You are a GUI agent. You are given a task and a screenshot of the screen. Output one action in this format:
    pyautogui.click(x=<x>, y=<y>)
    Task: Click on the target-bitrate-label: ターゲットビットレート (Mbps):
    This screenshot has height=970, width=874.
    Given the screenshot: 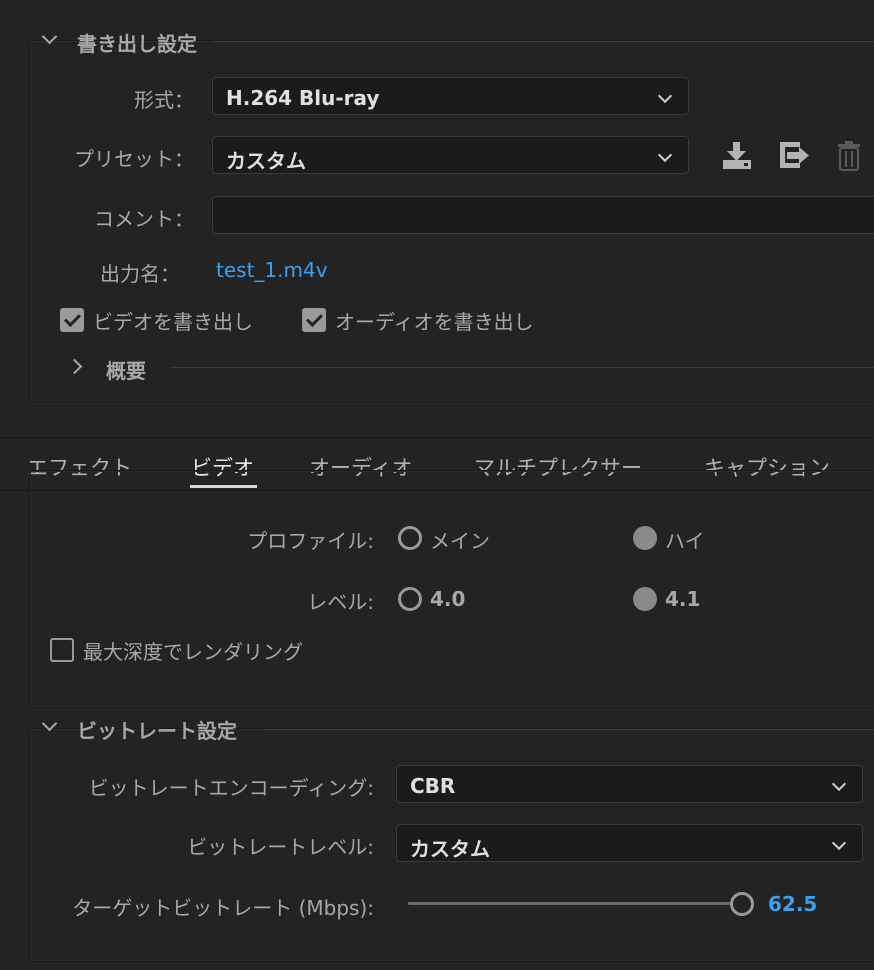 What is the action you would take?
    pyautogui.click(x=223, y=908)
    